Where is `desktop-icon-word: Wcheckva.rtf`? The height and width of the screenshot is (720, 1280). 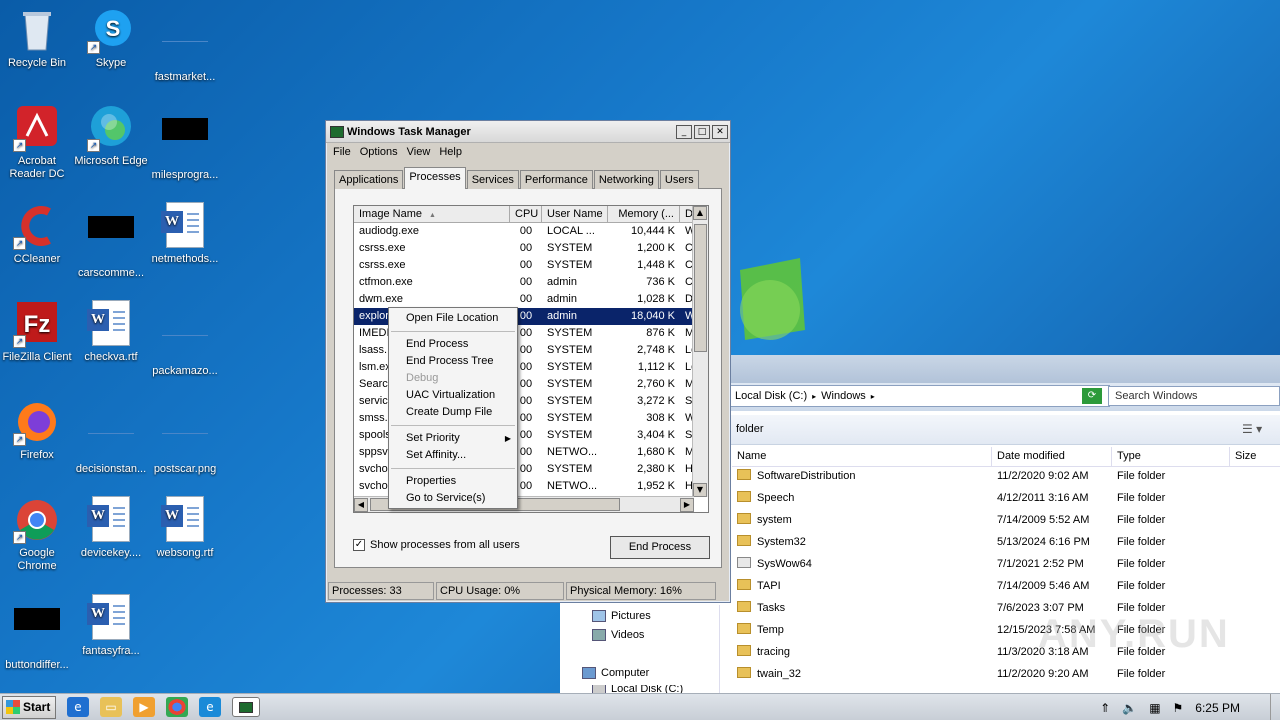 desktop-icon-word: Wcheckva.rtf is located at coordinates (111, 332).